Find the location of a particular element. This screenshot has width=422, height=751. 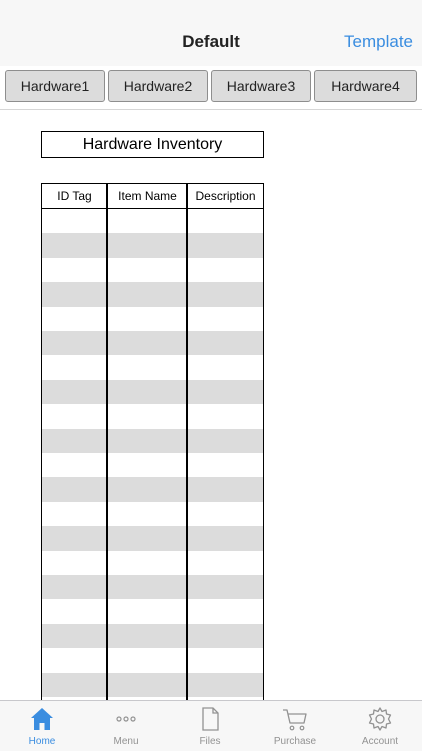

tabbar-item-home: Home is located at coordinates (42, 726).